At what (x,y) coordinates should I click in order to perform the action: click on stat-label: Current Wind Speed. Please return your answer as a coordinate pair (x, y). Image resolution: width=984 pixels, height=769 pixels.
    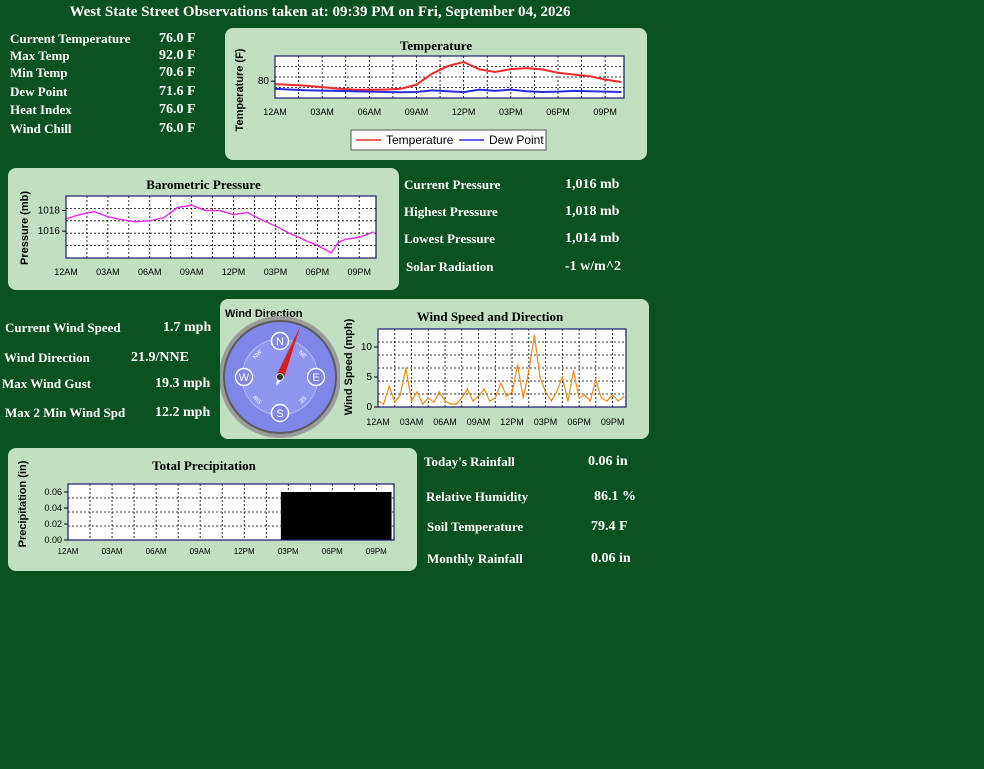
    Looking at the image, I should click on (63, 327).